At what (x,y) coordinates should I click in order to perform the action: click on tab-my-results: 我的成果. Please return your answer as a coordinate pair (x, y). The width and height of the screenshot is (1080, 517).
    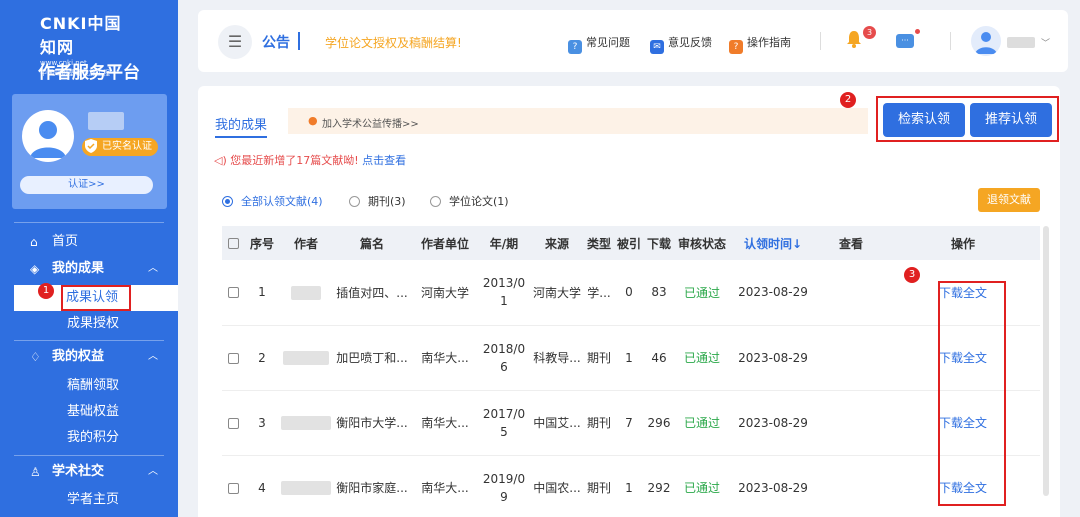
    Looking at the image, I should click on (241, 126).